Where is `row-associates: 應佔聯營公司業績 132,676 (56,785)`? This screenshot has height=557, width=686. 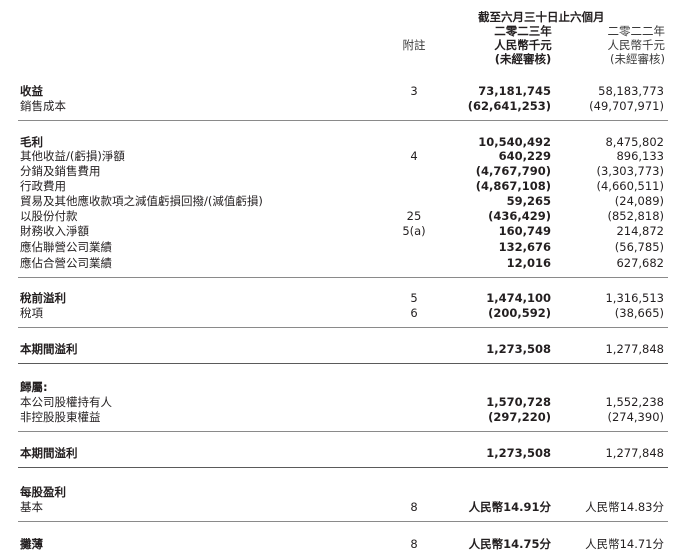
row-associates: 應佔聯營公司業績 132,676 (56,785) is located at coordinates (343, 247).